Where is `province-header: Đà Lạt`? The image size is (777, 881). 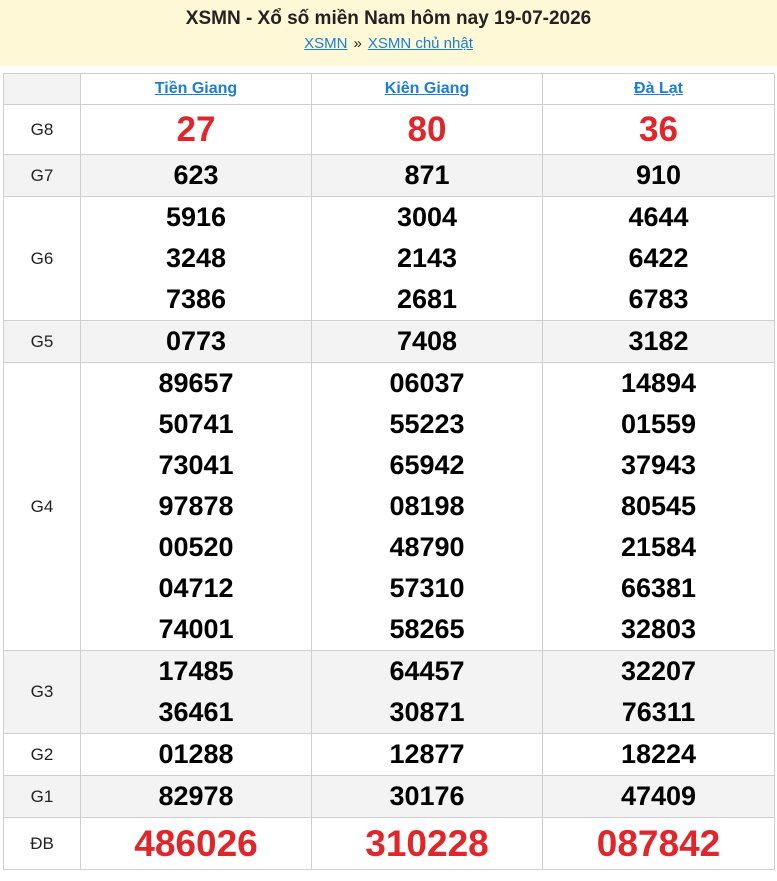 province-header: Đà Lạt is located at coordinates (658, 89).